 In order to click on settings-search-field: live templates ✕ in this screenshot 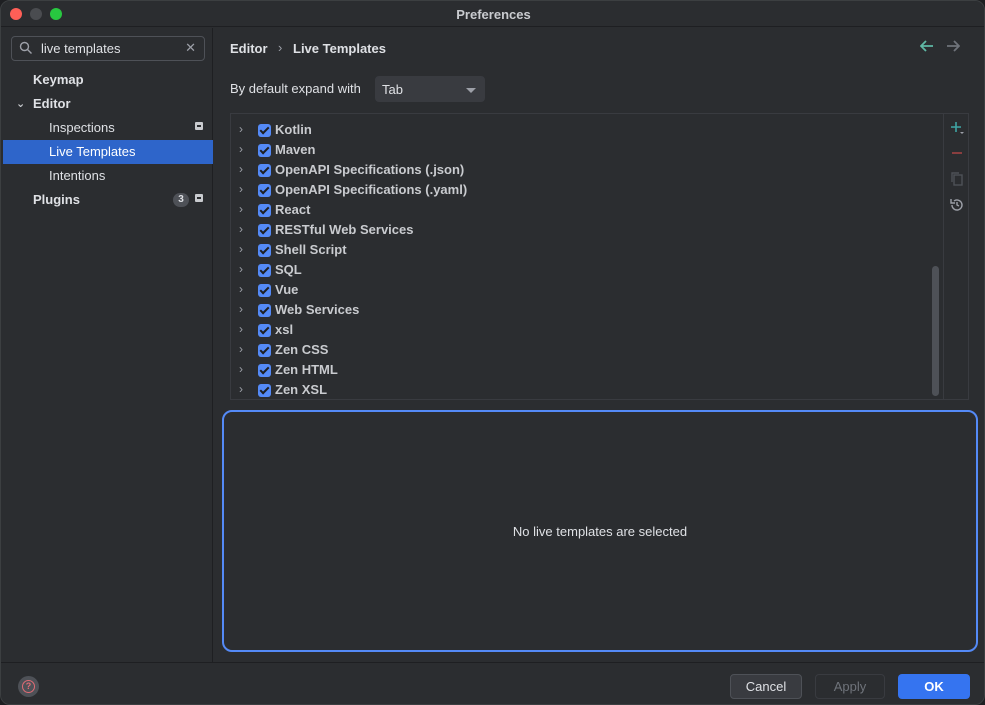, I will do `click(108, 48)`.